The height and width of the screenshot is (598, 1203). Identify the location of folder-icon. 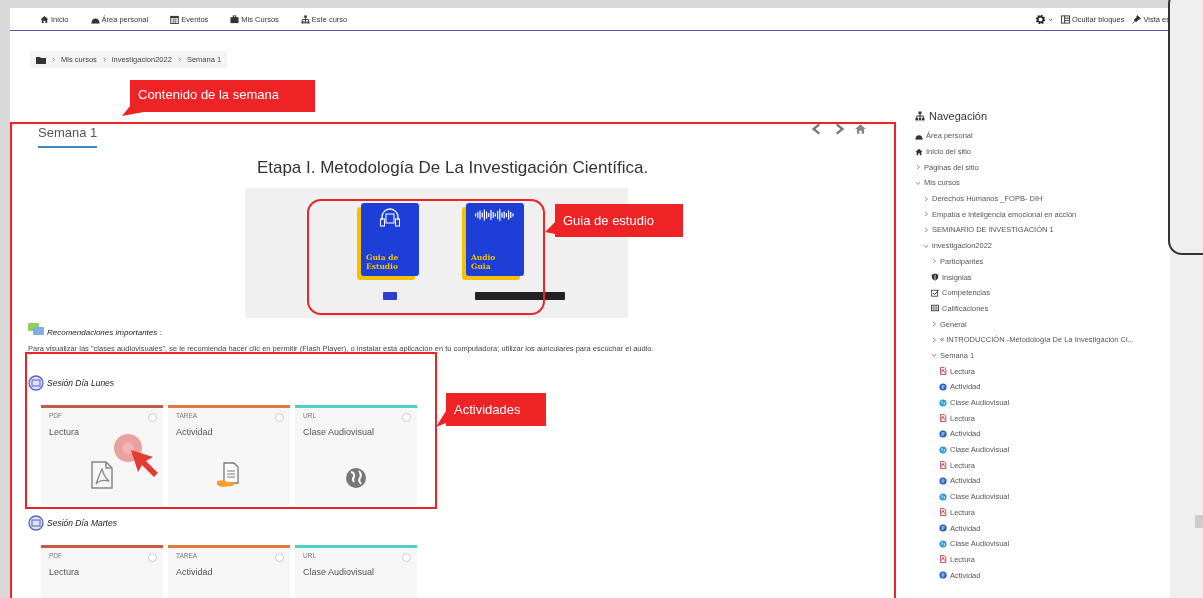
(41, 59).